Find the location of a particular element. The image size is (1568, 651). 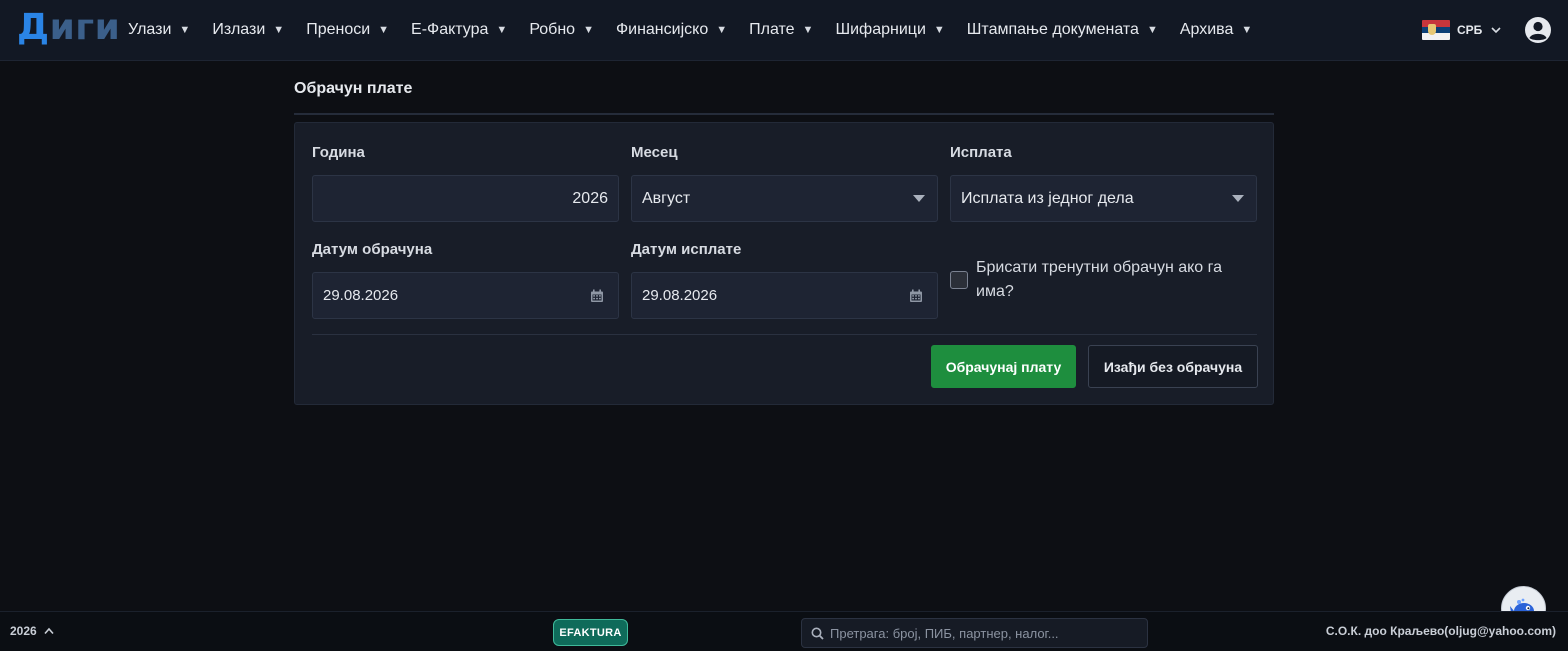

menu-item-robno: Робно ▼ is located at coordinates (561, 30).